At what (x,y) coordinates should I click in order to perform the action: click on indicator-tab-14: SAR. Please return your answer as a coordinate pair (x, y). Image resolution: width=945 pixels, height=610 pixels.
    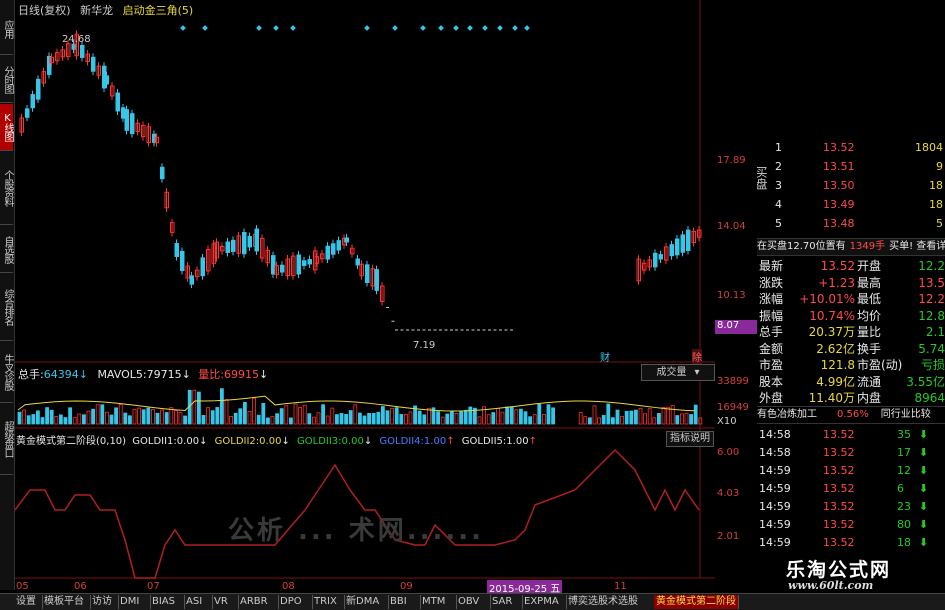
    Looking at the image, I should click on (506, 602).